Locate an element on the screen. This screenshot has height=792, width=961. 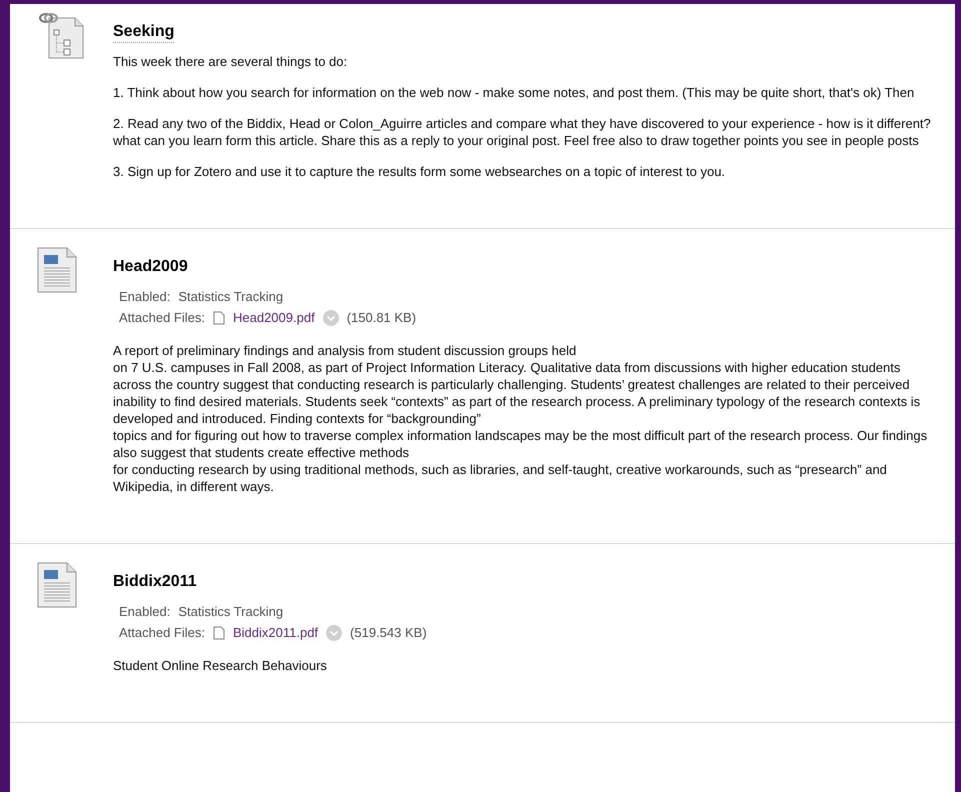
file-size: (150.81 KB) is located at coordinates (381, 318).